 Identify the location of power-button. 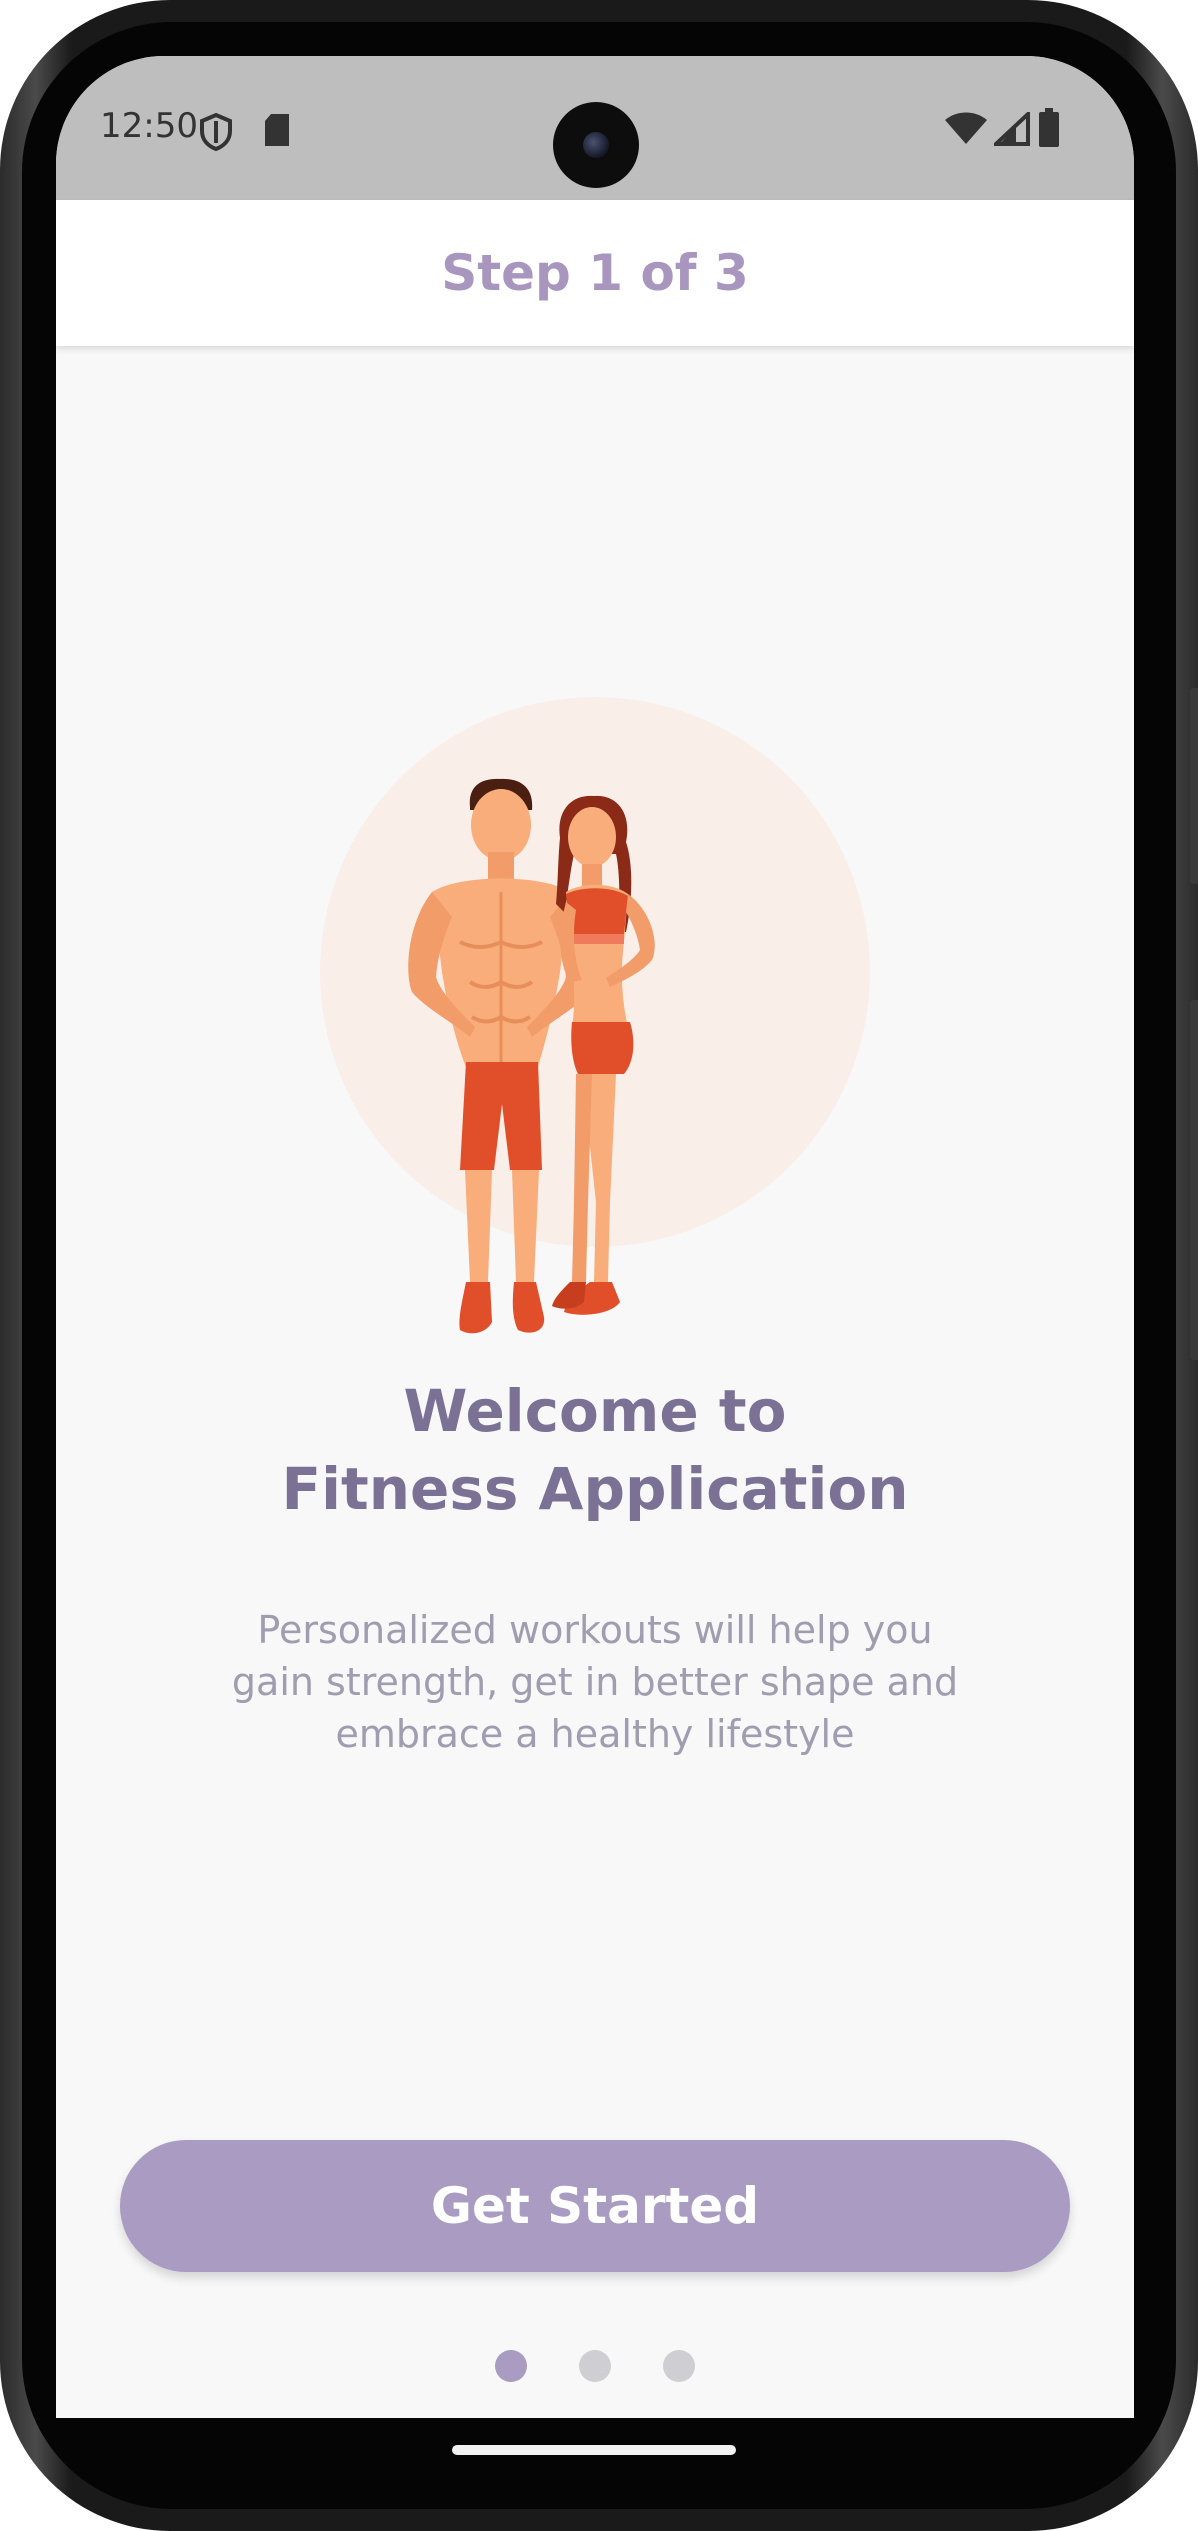
(1194, 786).